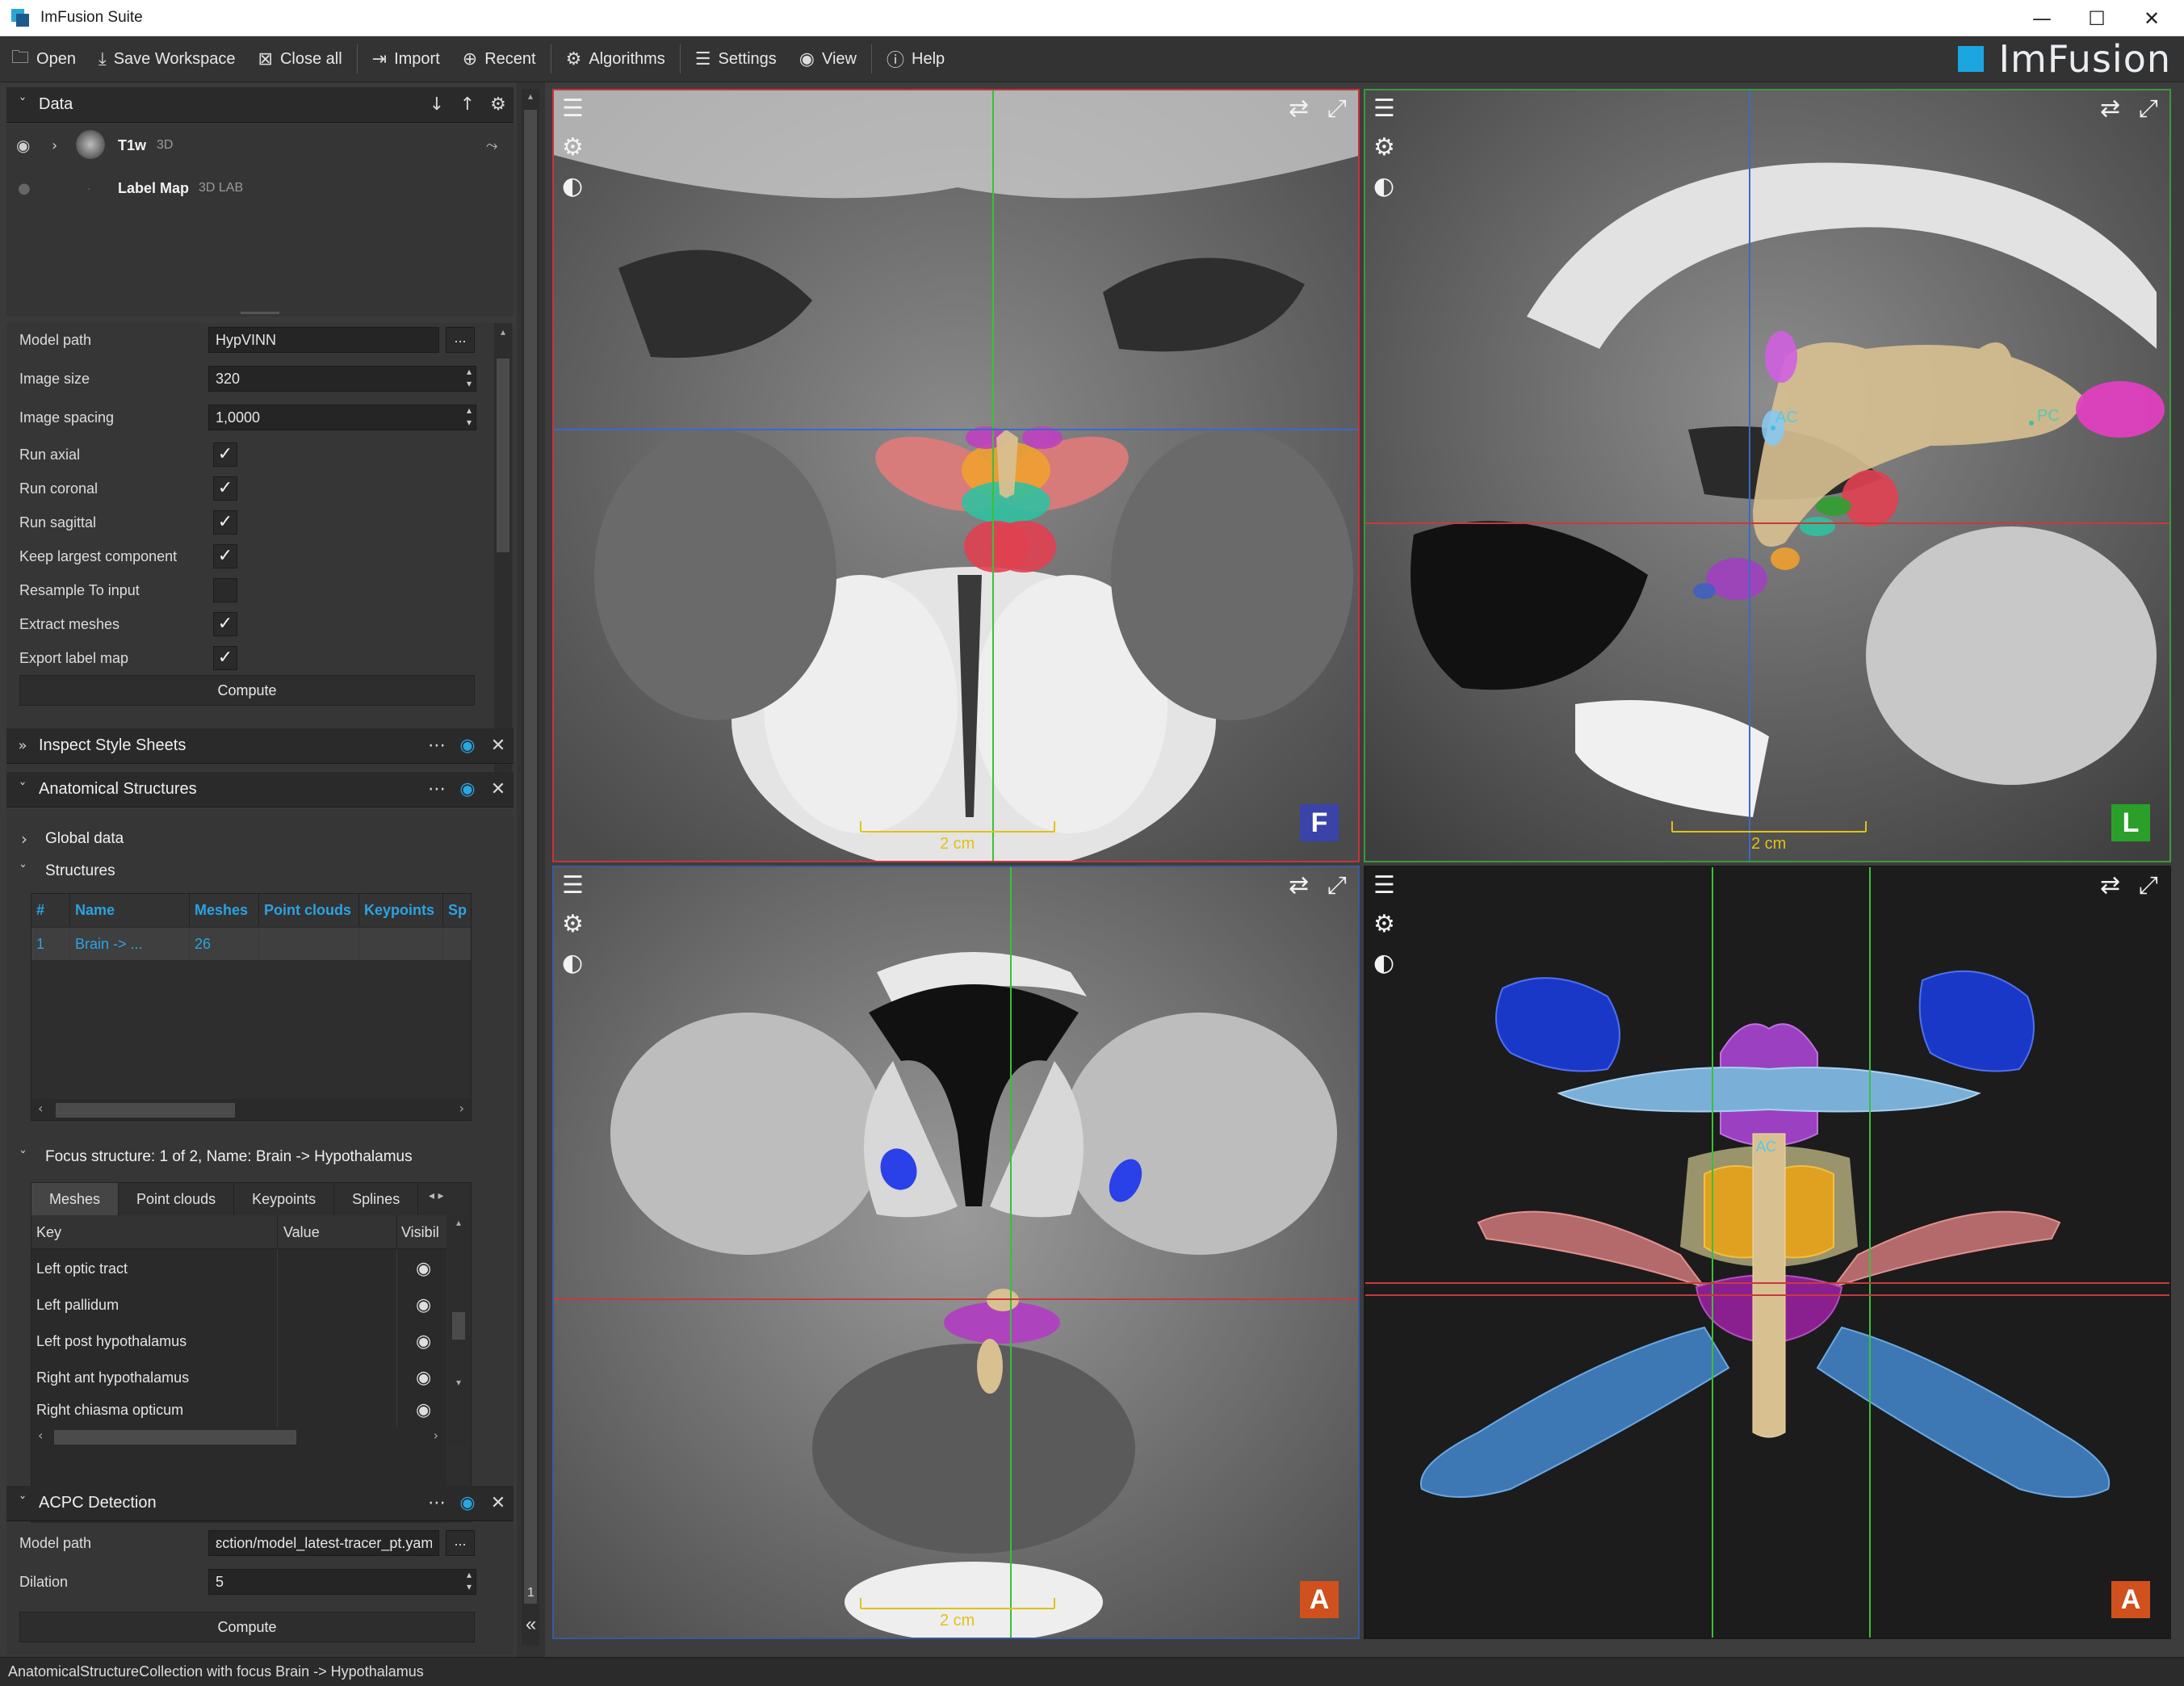 This screenshot has height=1686, width=2184. Describe the element at coordinates (41, 1108) in the screenshot. I see `scroll-left-icon: ‹` at that location.